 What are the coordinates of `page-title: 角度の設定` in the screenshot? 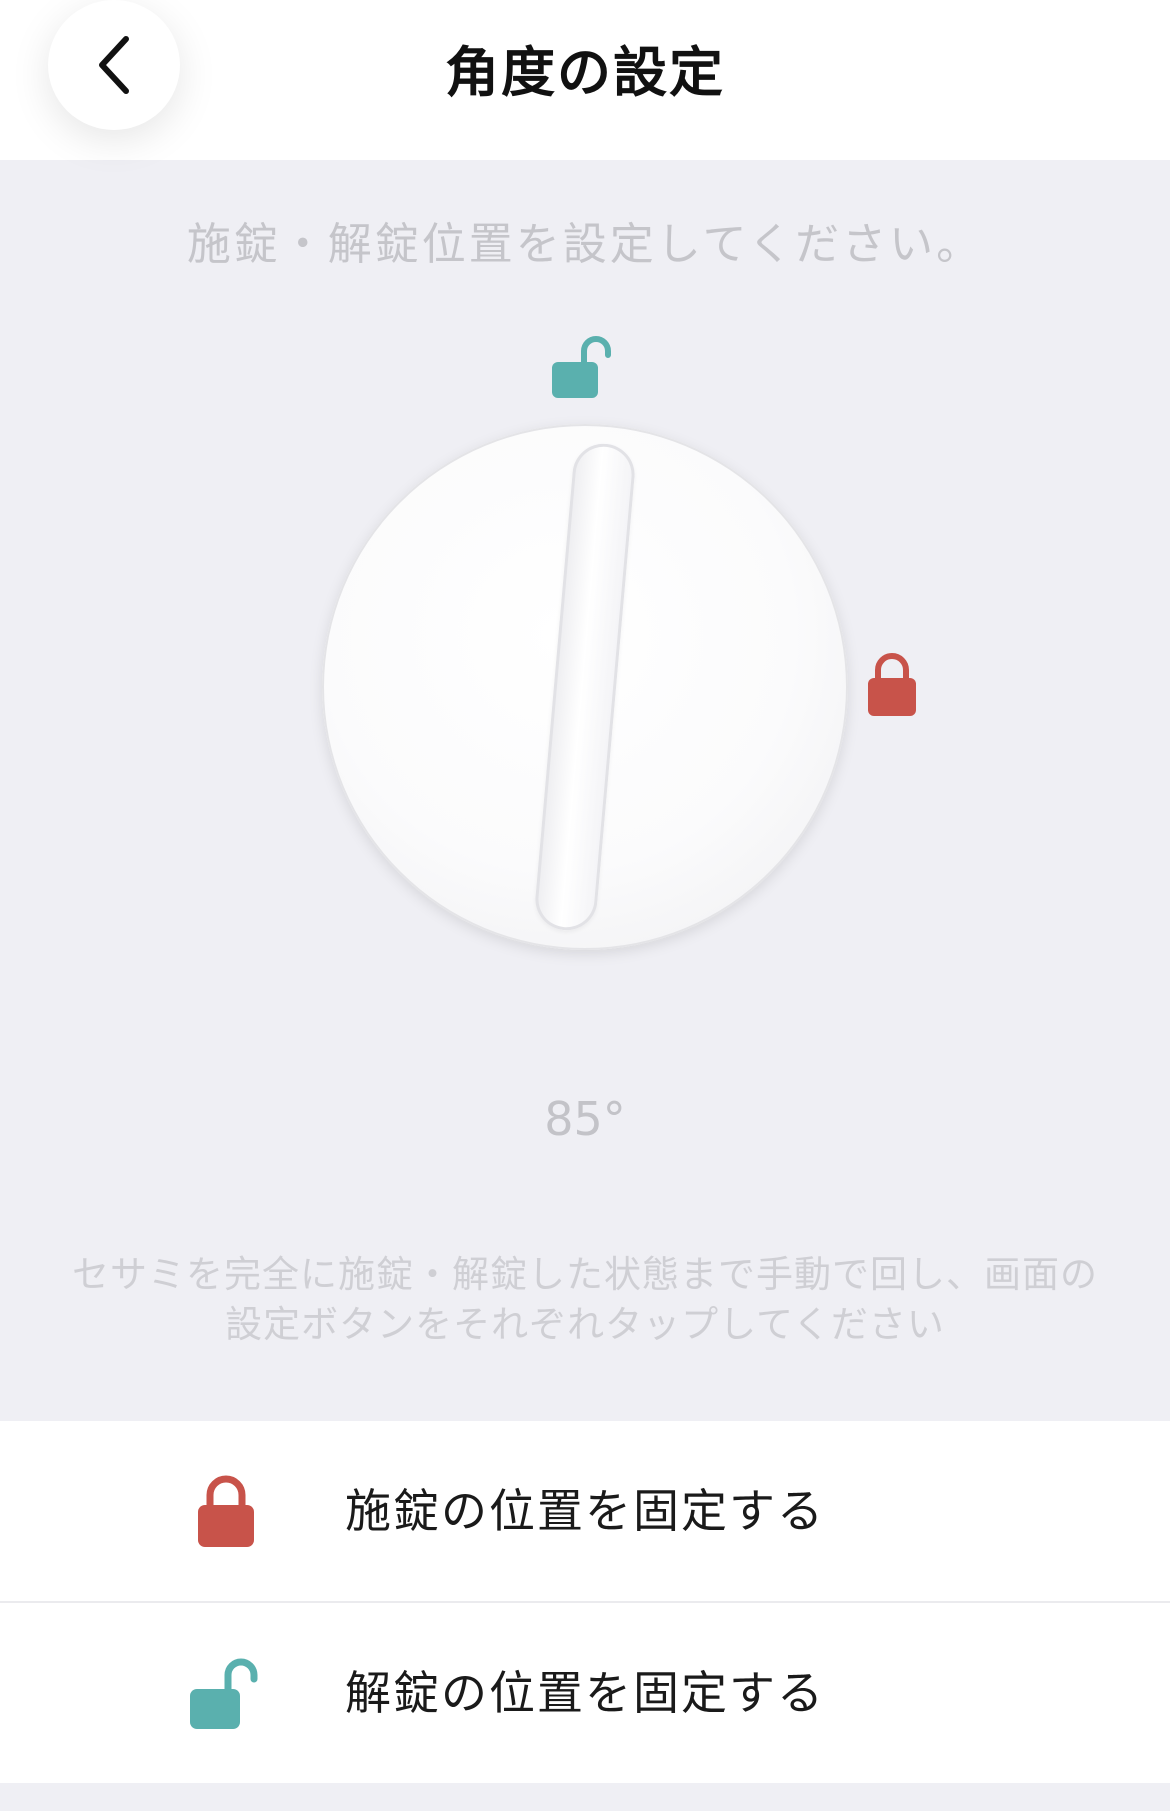 It's located at (585, 72).